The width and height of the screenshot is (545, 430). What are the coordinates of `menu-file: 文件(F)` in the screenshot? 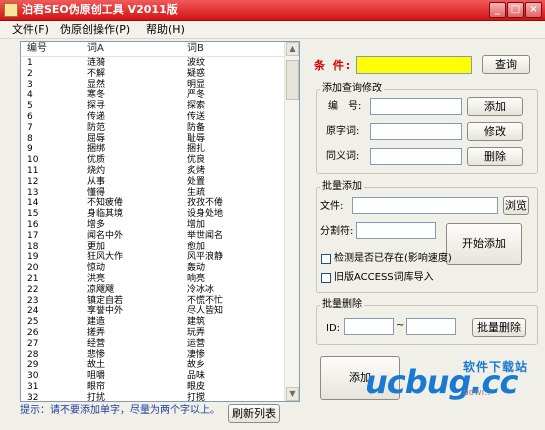 It's located at (30, 30).